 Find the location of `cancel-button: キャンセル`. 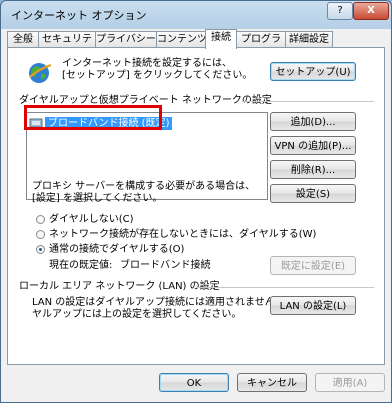

cancel-button: キャンセル is located at coordinates (272, 382).